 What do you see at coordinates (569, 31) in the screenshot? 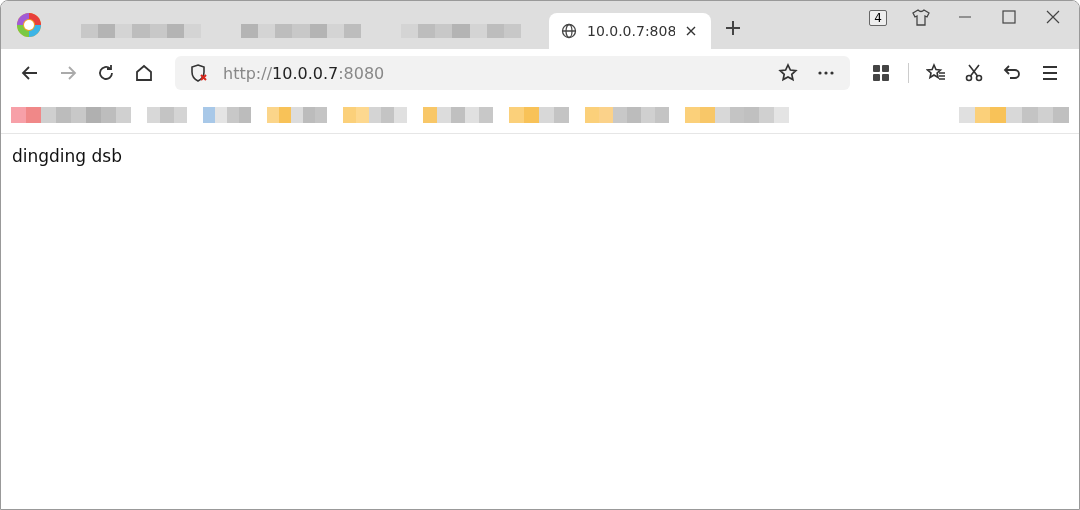
I see `globe-icon` at bounding box center [569, 31].